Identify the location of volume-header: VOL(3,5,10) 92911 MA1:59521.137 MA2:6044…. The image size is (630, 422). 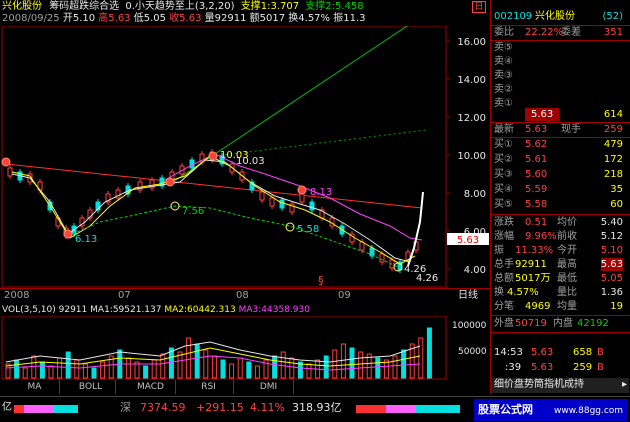
(156, 310).